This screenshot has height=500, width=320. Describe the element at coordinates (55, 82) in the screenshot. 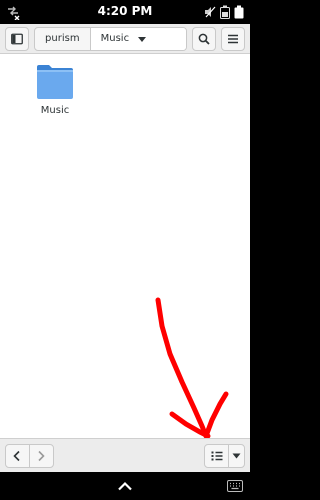

I see `folder-icon` at that location.